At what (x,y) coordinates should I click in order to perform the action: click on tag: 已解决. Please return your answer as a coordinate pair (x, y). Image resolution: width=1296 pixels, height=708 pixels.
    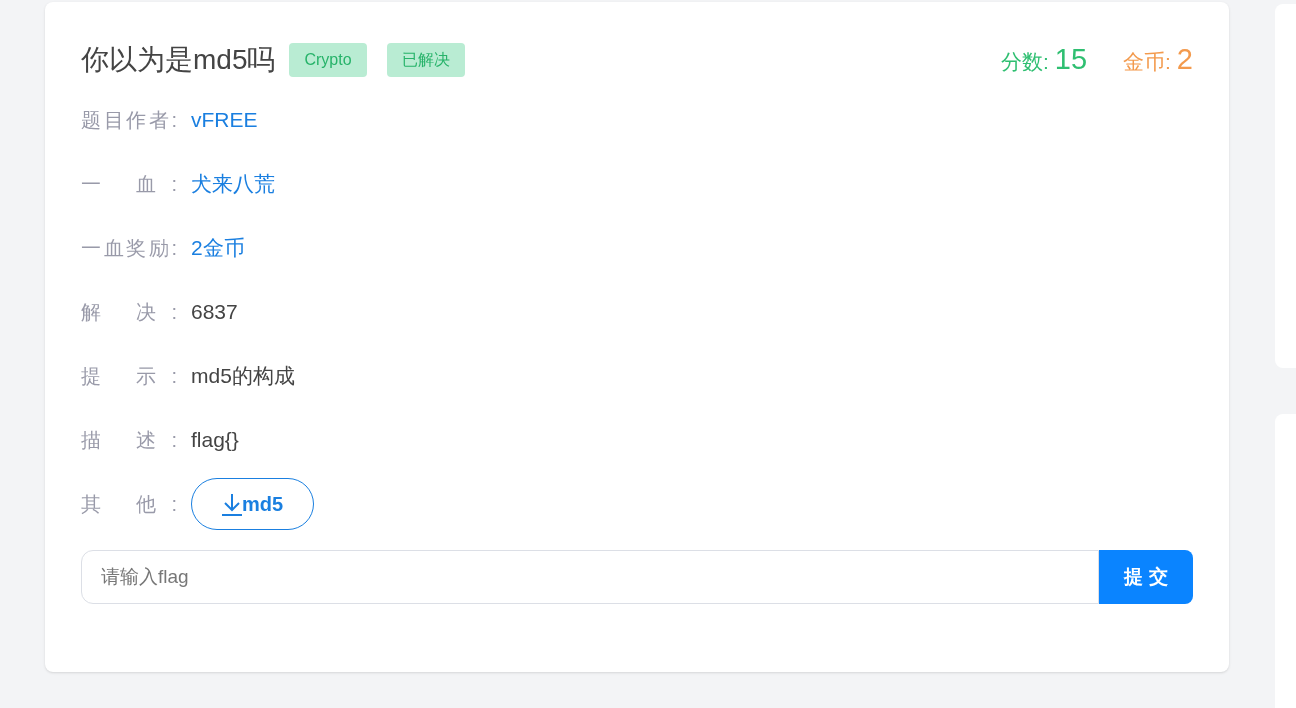
    Looking at the image, I should click on (425, 60).